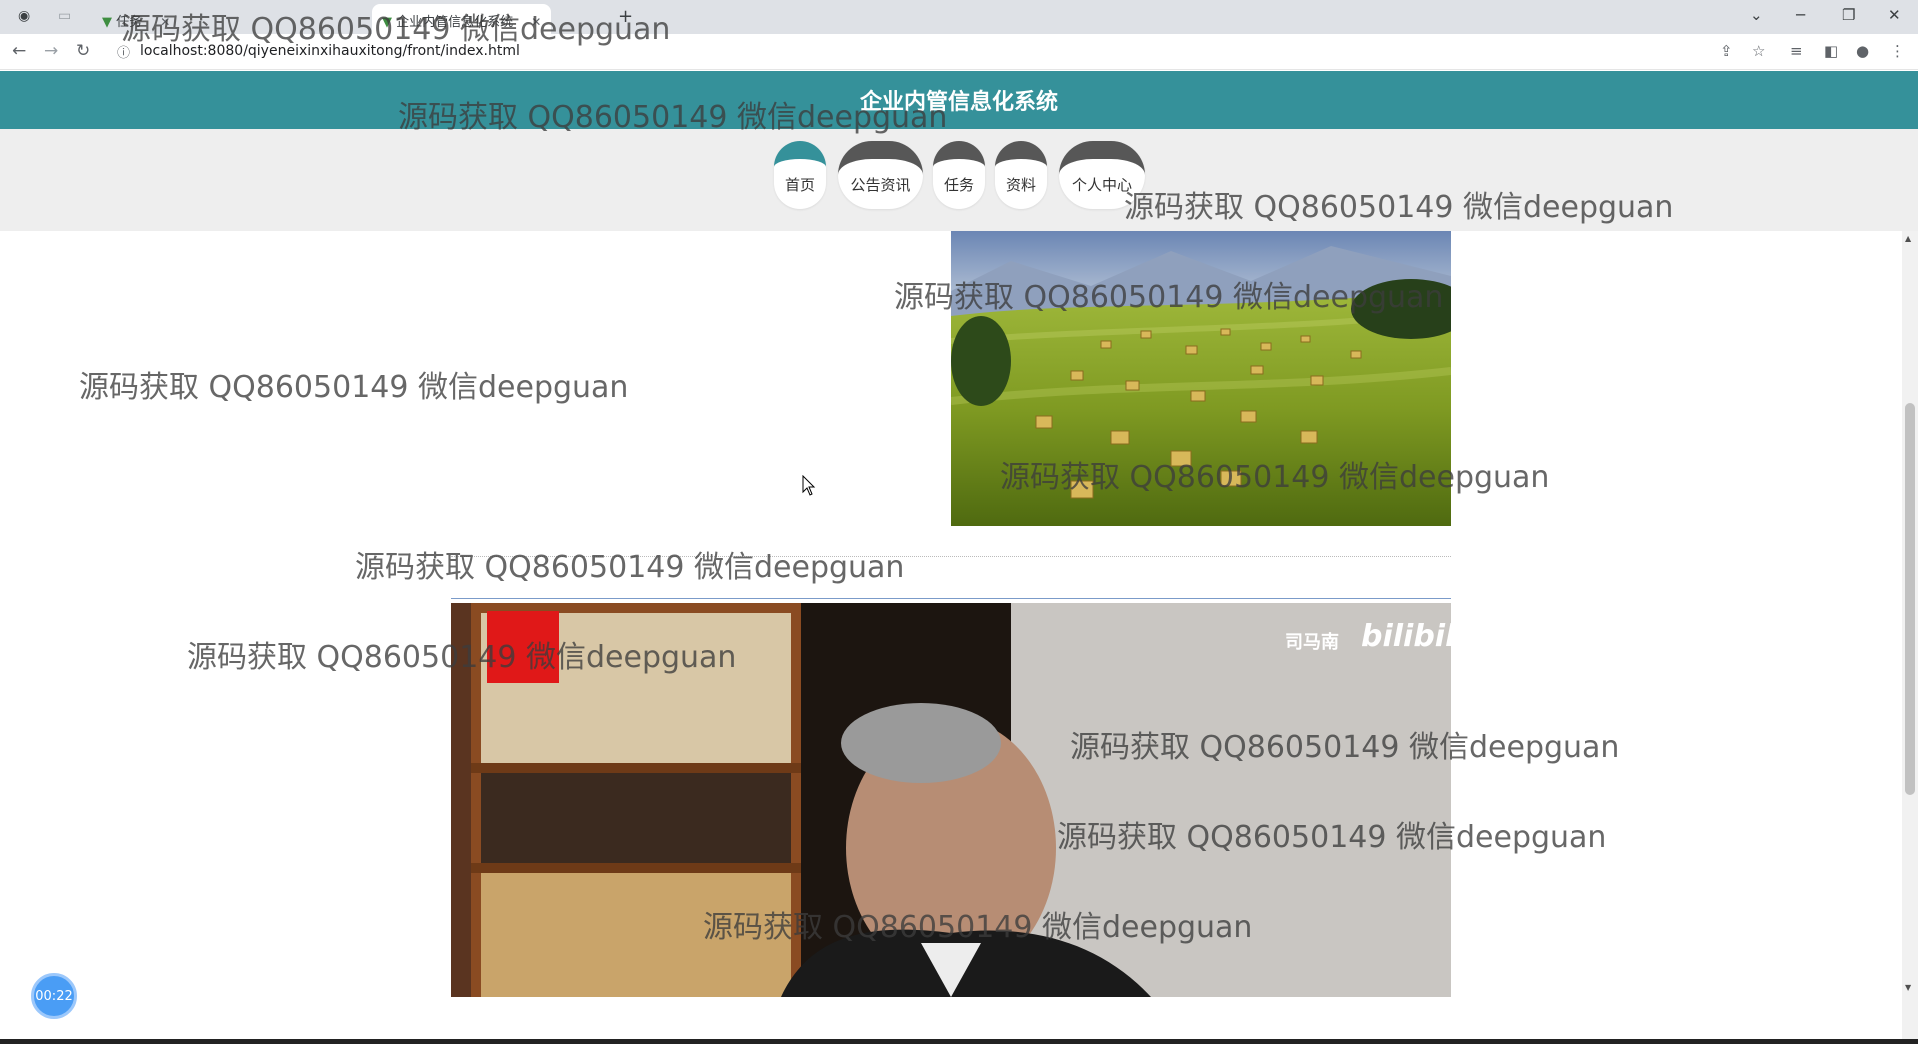 This screenshot has width=1918, height=1044. I want to click on close-window-icon: ✕, so click(1894, 15).